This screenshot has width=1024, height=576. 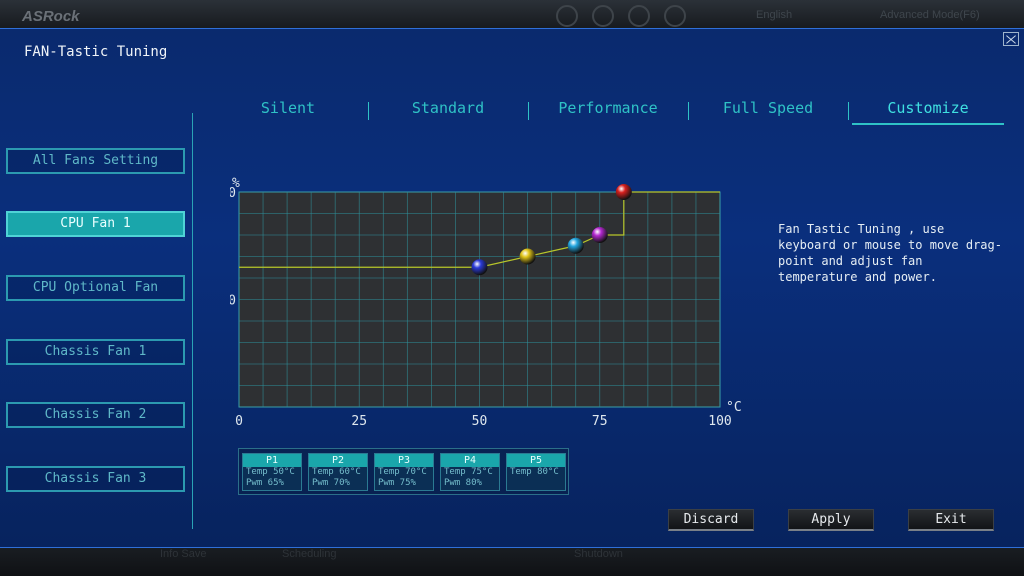 I want to click on point-card-p1: P1 Temp 50°C Pwm 65%, so click(x=272, y=472).